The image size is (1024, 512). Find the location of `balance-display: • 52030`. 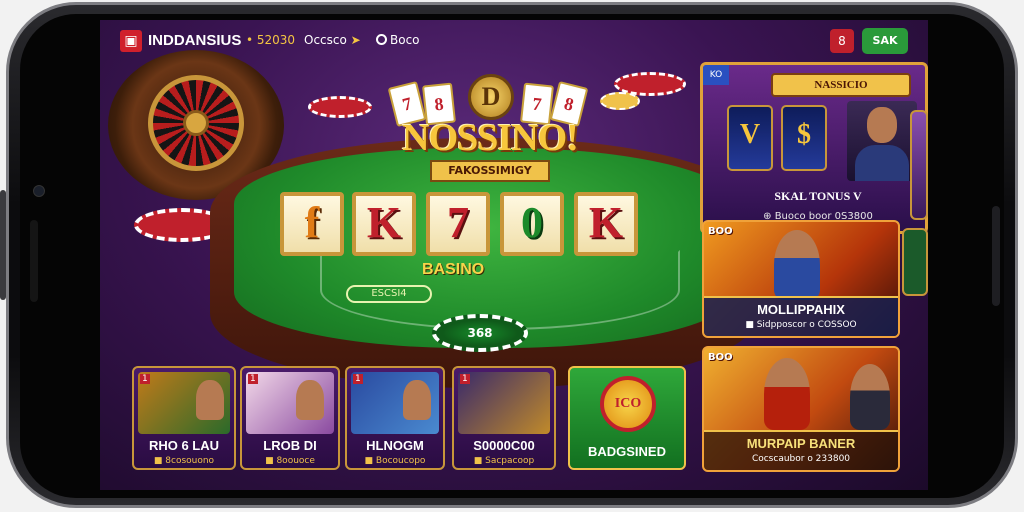

balance-display: • 52030 is located at coordinates (271, 40).